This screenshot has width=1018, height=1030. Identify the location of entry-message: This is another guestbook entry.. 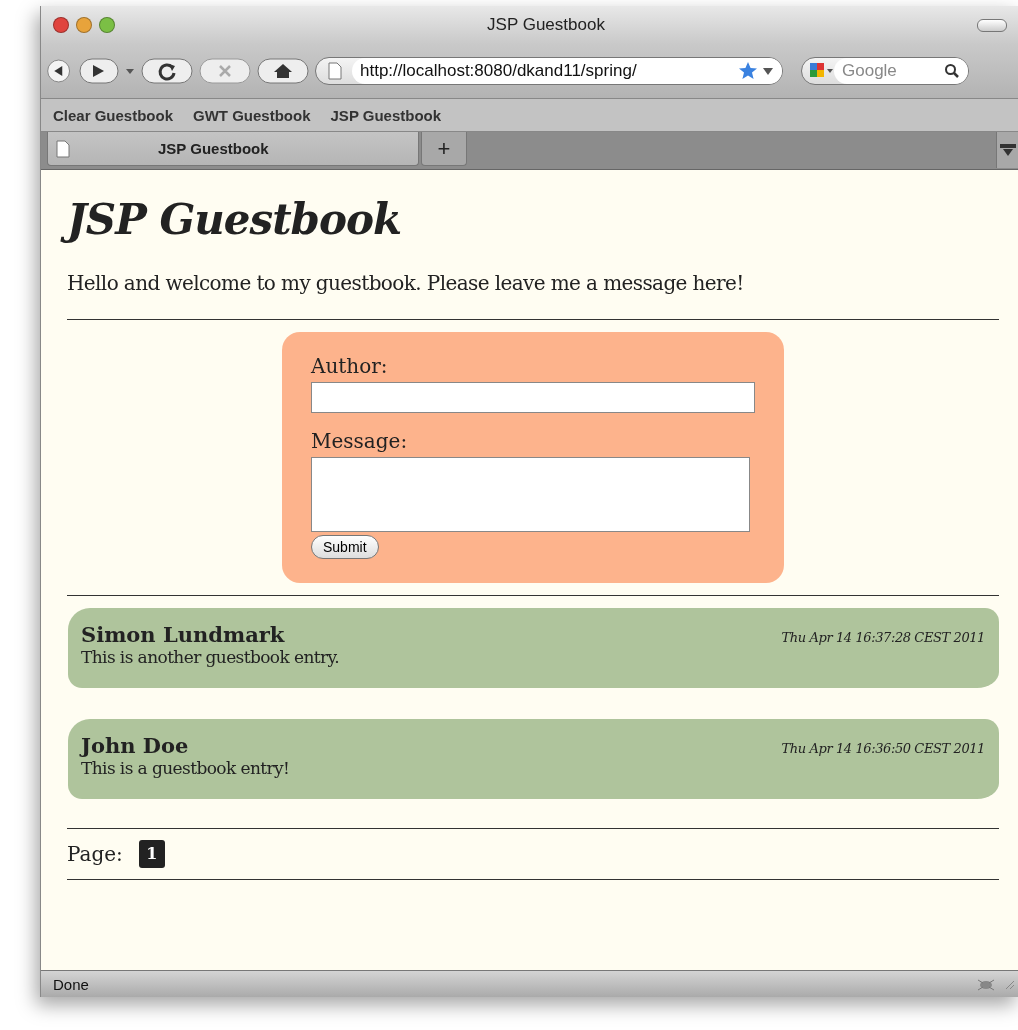
(211, 656).